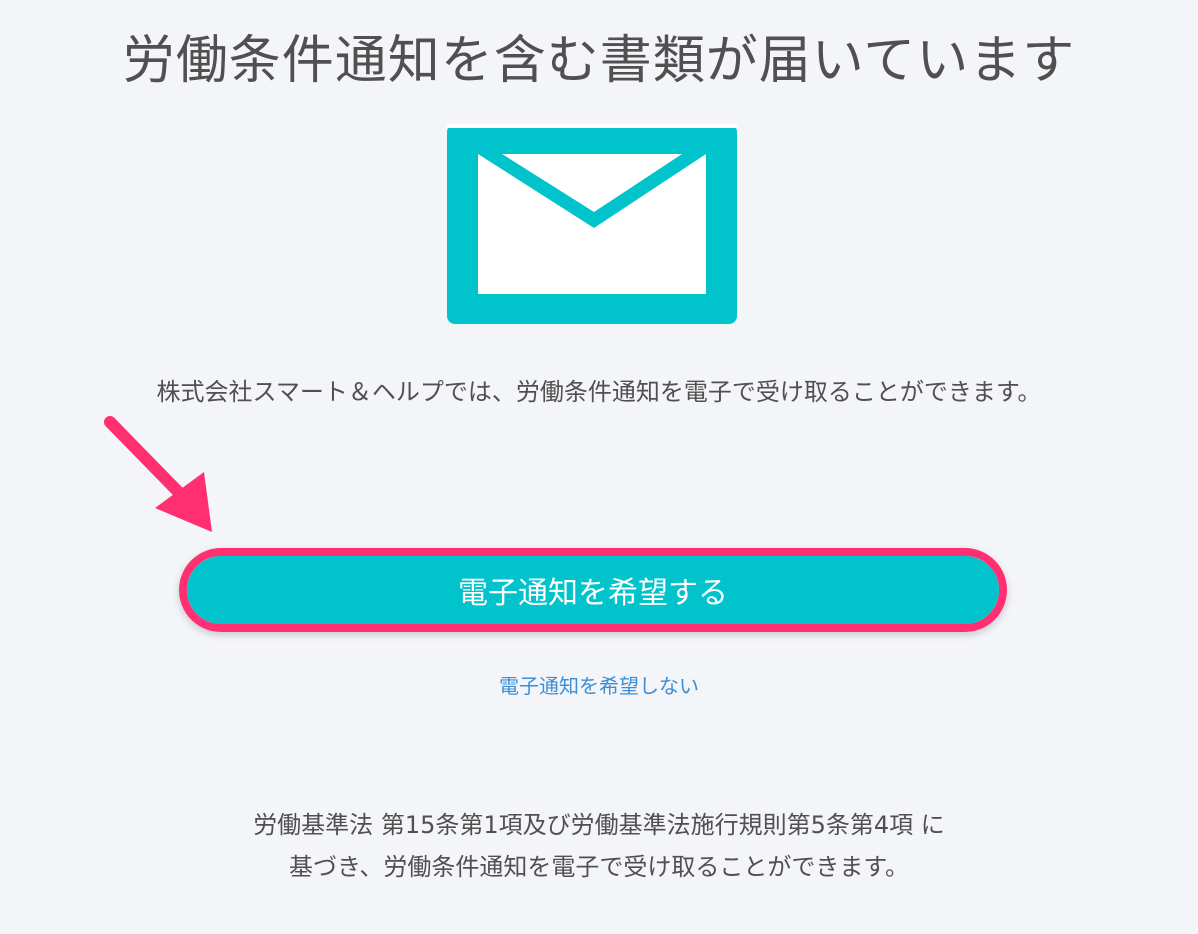 The height and width of the screenshot is (934, 1198). Describe the element at coordinates (599, 825) in the screenshot. I see `legal-notice-line-1: 労働基準法 第15条第1項及び労働基準法施行規則第5条第4項 に` at that location.